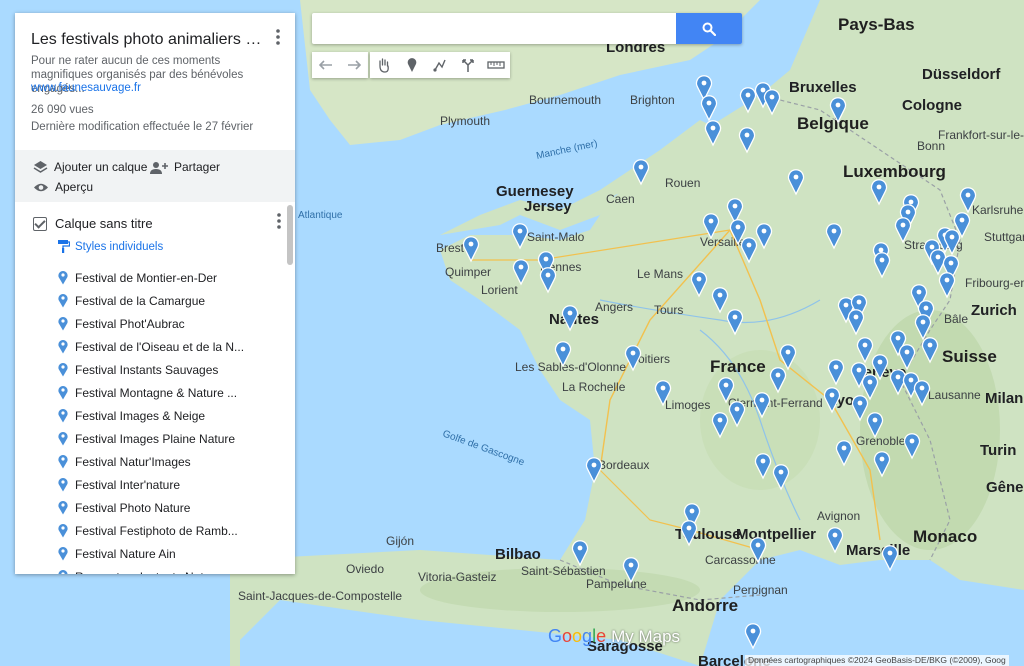 The height and width of the screenshot is (666, 1024). I want to click on layer-item: Festival de la Camargue, so click(157, 300).